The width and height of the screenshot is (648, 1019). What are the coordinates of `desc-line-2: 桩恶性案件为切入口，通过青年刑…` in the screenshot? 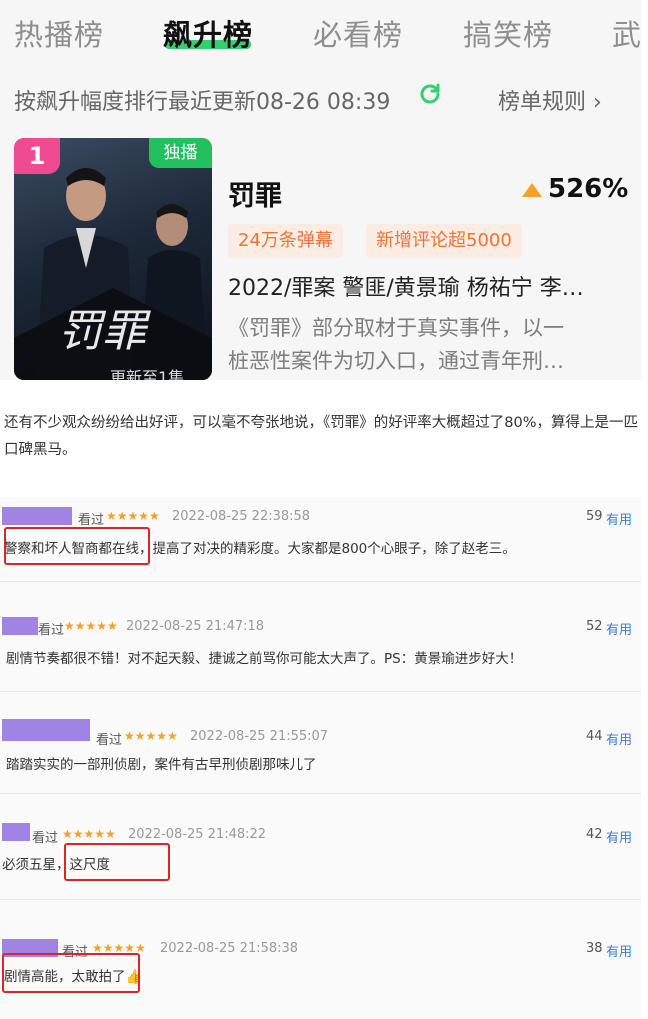 It's located at (396, 361).